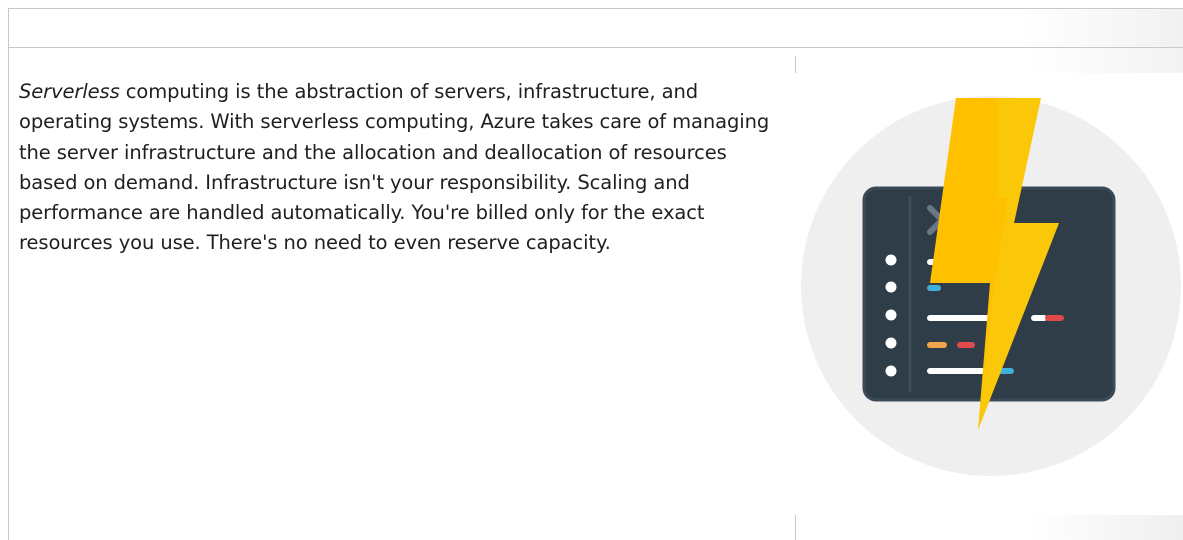 This screenshot has width=1183, height=540. Describe the element at coordinates (596, 28) in the screenshot. I see `table-header-row` at that location.